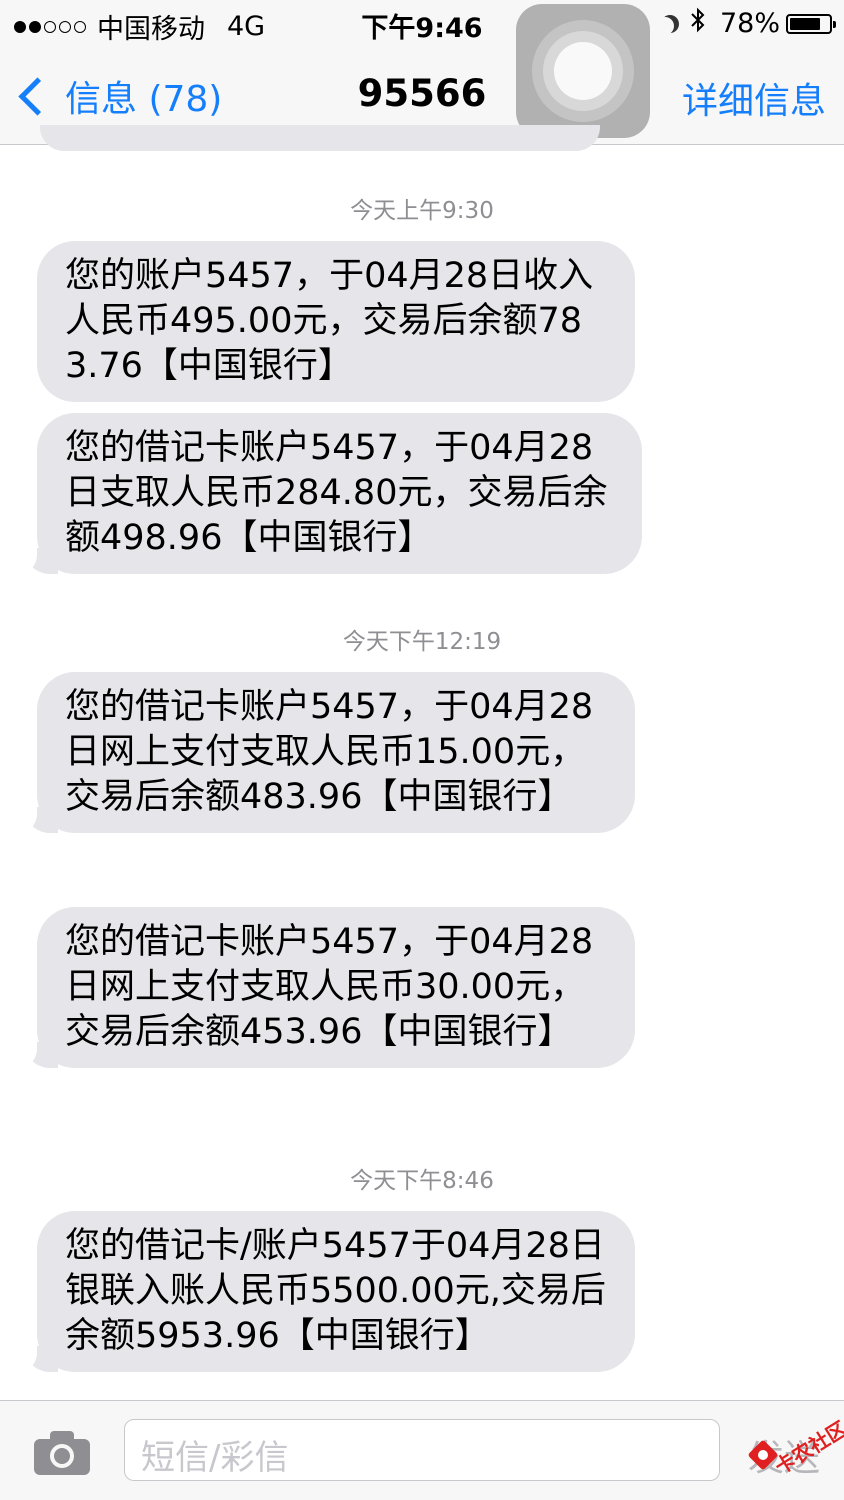 The width and height of the screenshot is (844, 1500). I want to click on battery-icon, so click(811, 23).